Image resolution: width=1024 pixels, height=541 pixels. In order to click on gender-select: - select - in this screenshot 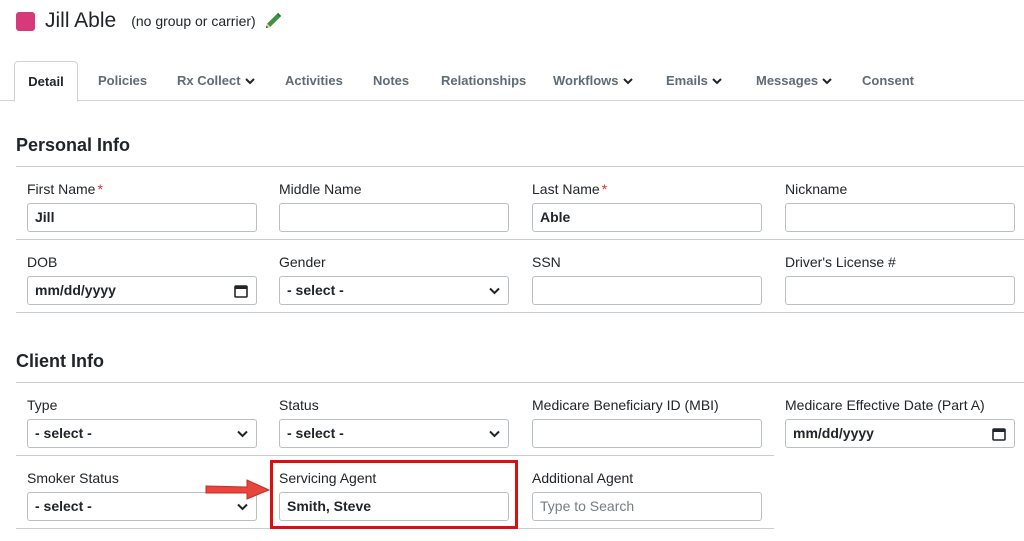, I will do `click(394, 290)`.